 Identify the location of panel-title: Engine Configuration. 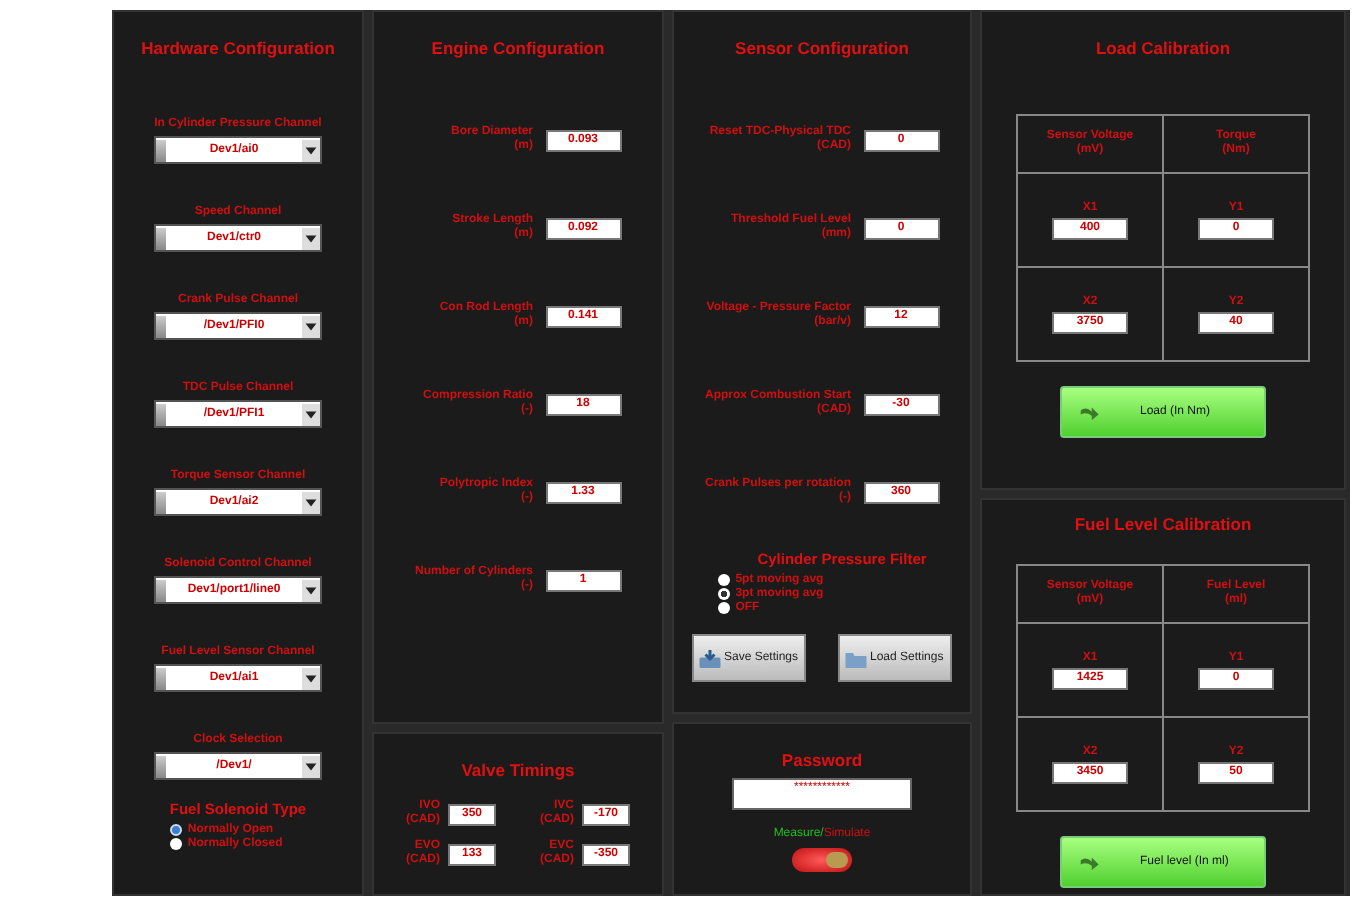
(518, 48).